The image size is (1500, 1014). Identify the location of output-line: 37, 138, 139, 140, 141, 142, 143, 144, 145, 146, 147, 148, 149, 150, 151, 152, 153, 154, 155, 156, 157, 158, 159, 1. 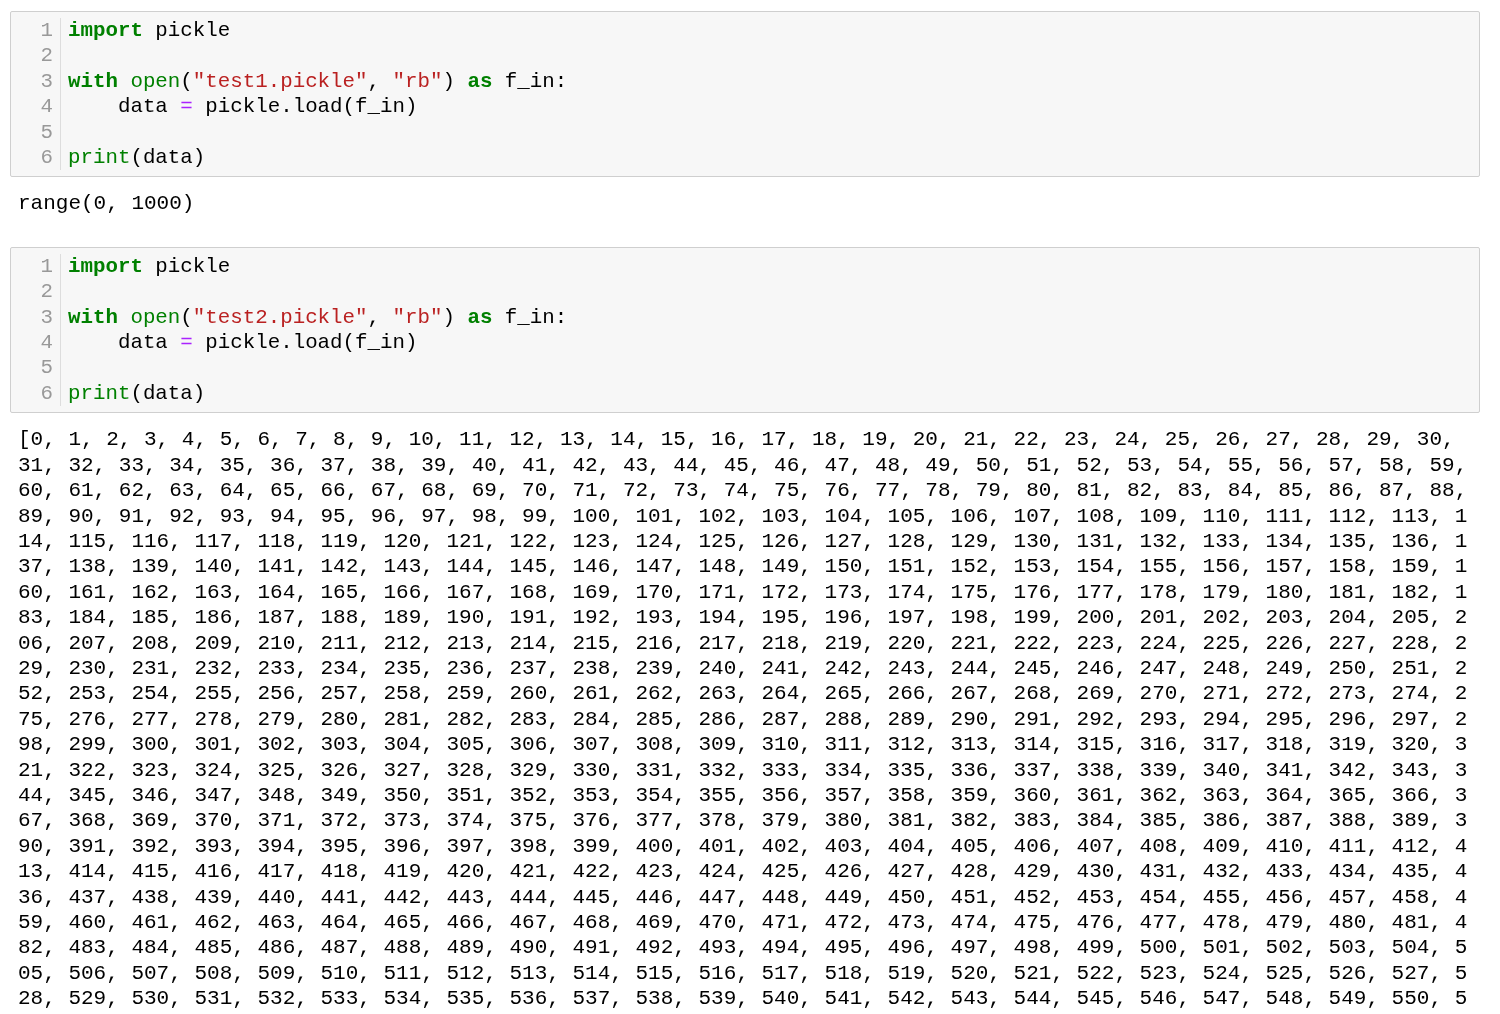
(743, 567).